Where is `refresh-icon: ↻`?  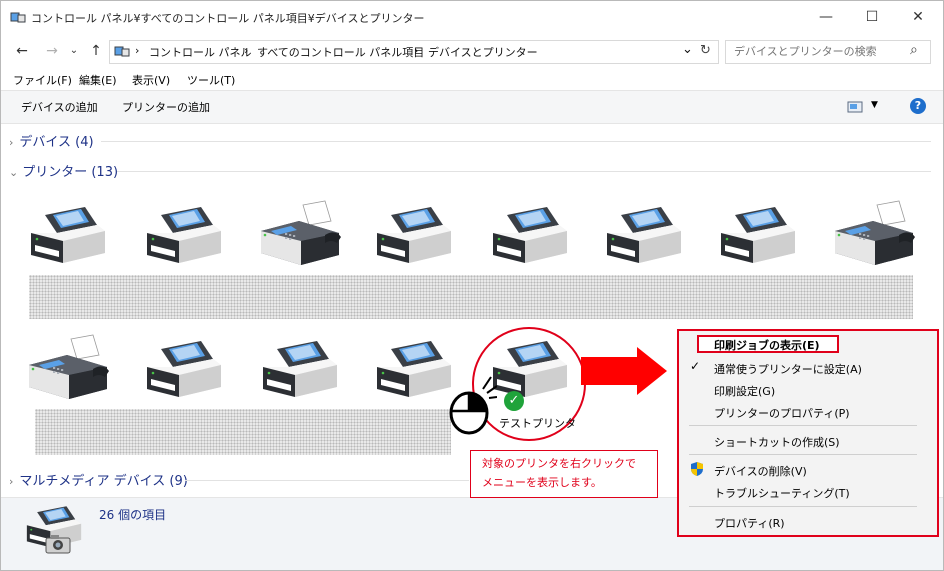
refresh-icon: ↻ is located at coordinates (705, 50).